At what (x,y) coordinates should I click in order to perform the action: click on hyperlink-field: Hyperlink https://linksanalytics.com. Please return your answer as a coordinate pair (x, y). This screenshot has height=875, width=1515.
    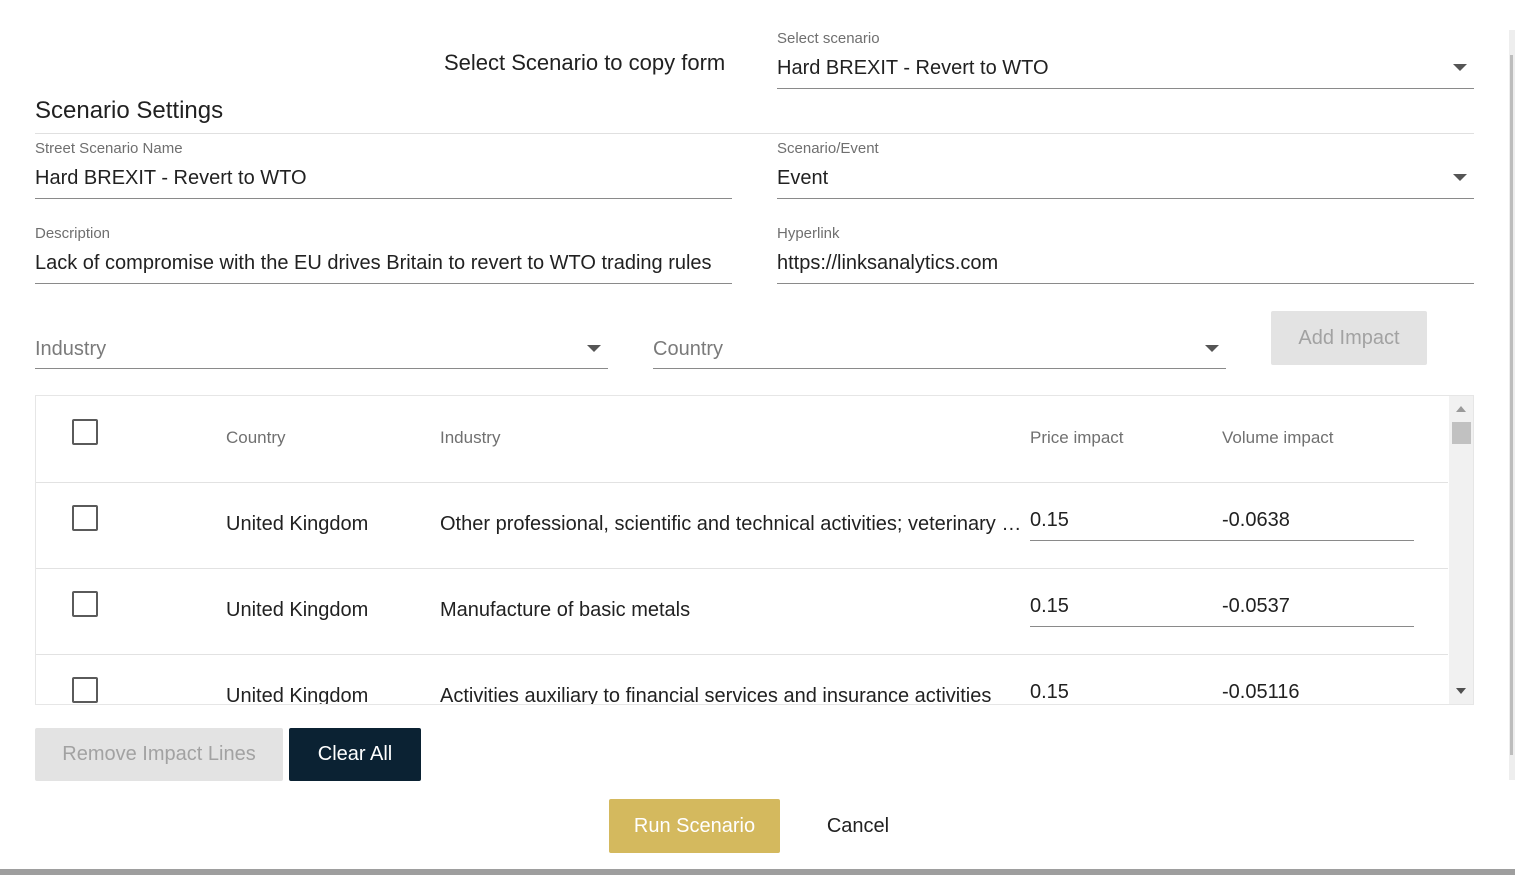
    Looking at the image, I should click on (1125, 254).